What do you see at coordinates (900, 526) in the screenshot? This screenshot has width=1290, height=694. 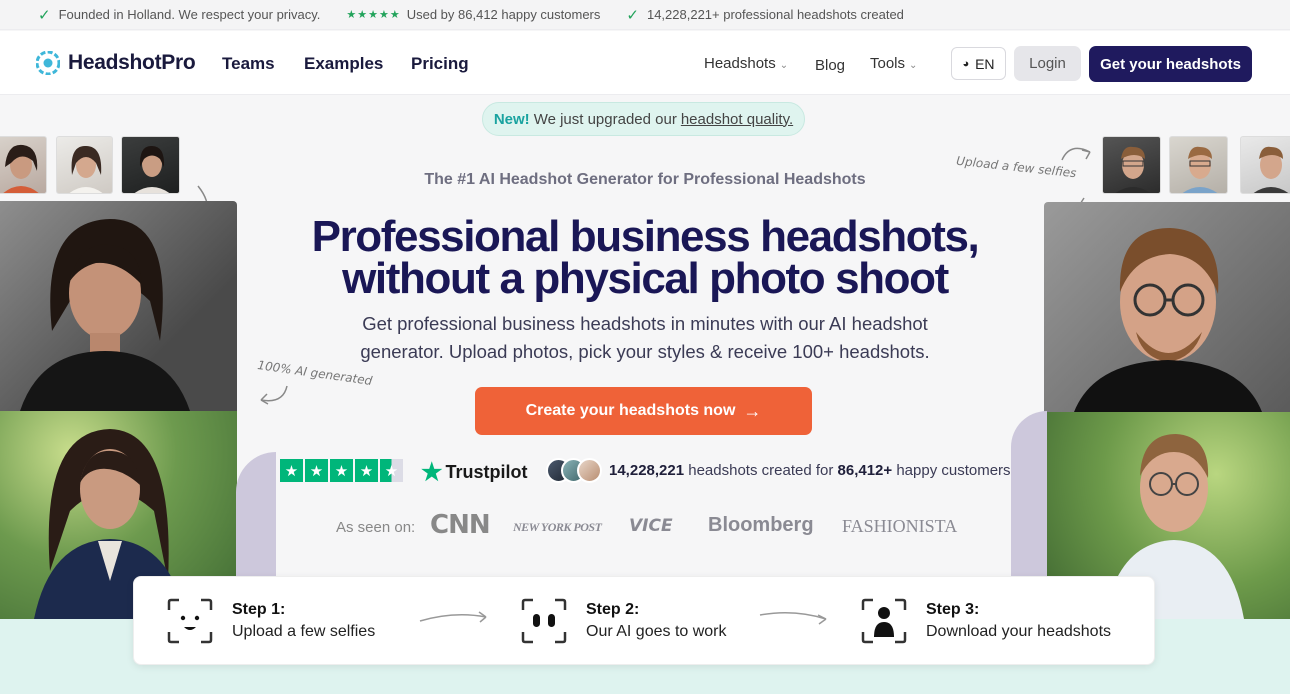 I see `fashionista-logo: FASHIONISTA` at bounding box center [900, 526].